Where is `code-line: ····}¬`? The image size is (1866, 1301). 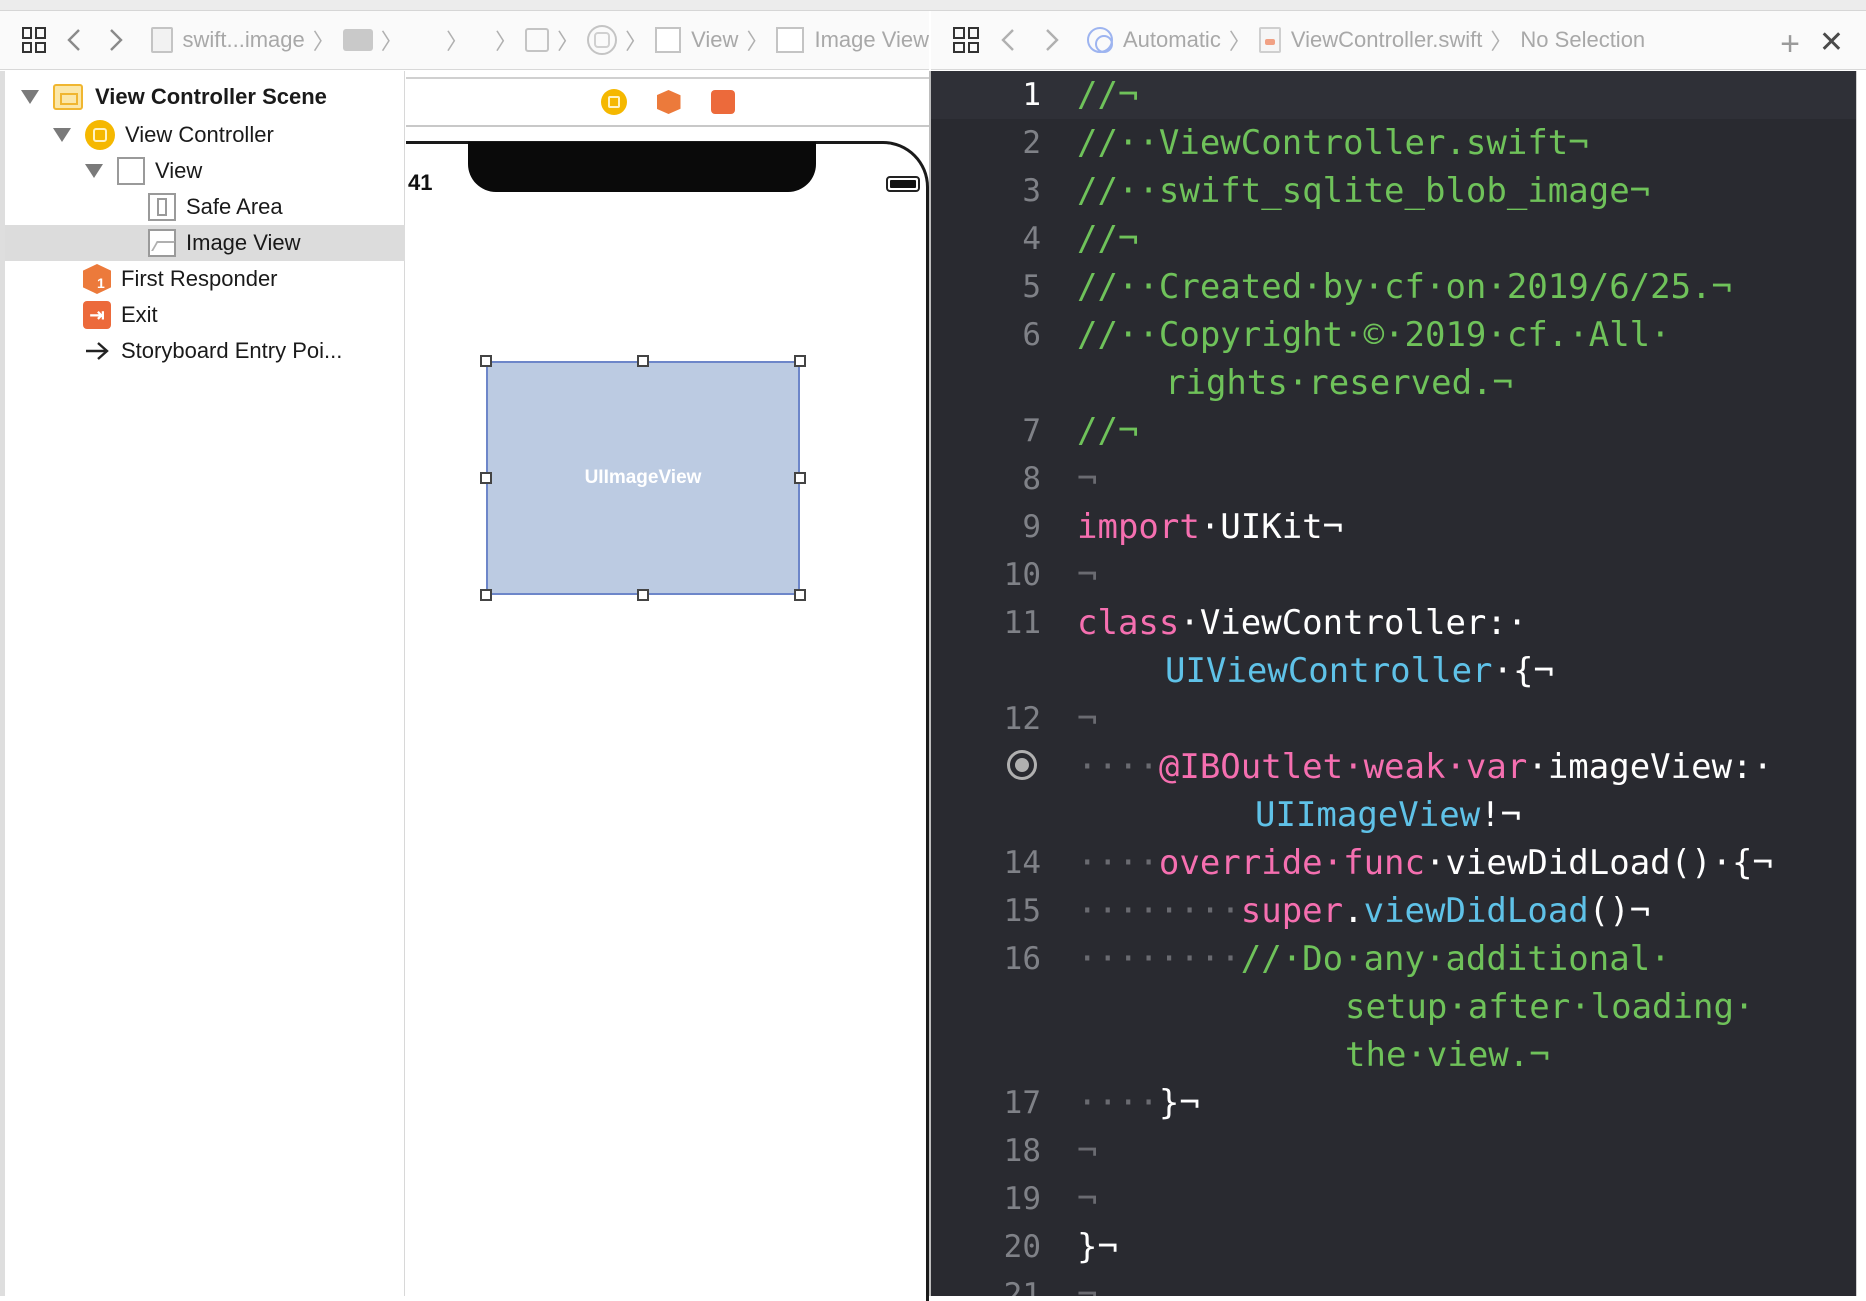 code-line: ····}¬ is located at coordinates (1138, 1103).